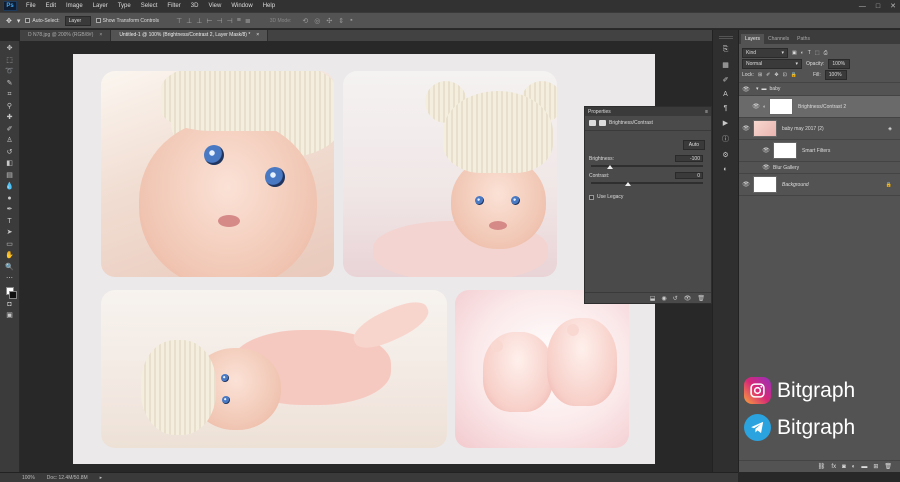  What do you see at coordinates (760, 75) in the screenshot?
I see `lock-pixels-icon: ⊞` at bounding box center [760, 75].